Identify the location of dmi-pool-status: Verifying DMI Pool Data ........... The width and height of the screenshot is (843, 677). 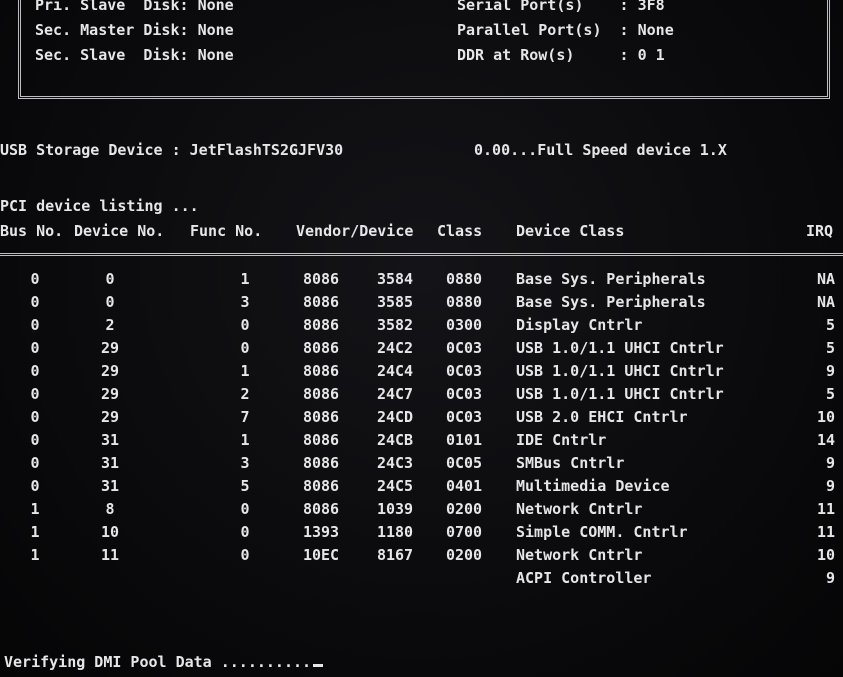
(164, 662).